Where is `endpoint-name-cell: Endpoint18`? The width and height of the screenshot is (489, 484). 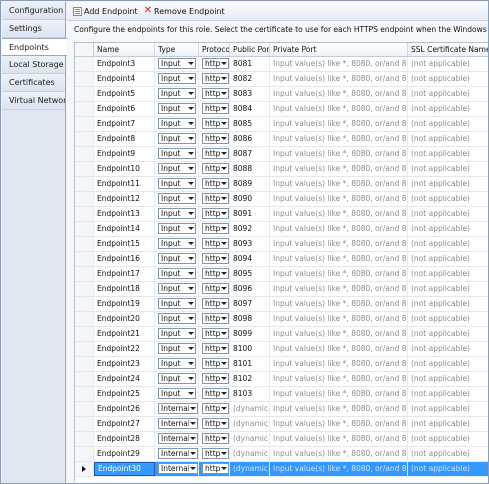 endpoint-name-cell: Endpoint18 is located at coordinates (124, 288).